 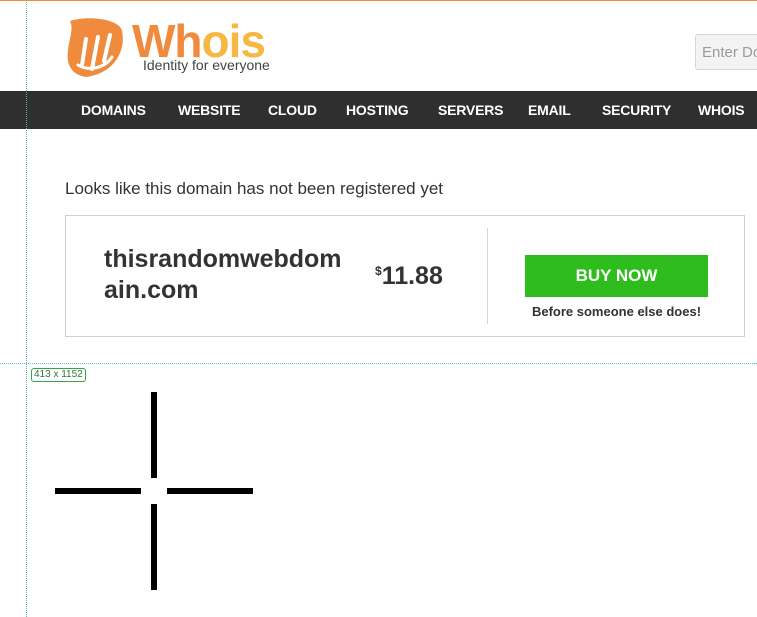 I want to click on nav-item-hosting: HOSTING, so click(x=377, y=110).